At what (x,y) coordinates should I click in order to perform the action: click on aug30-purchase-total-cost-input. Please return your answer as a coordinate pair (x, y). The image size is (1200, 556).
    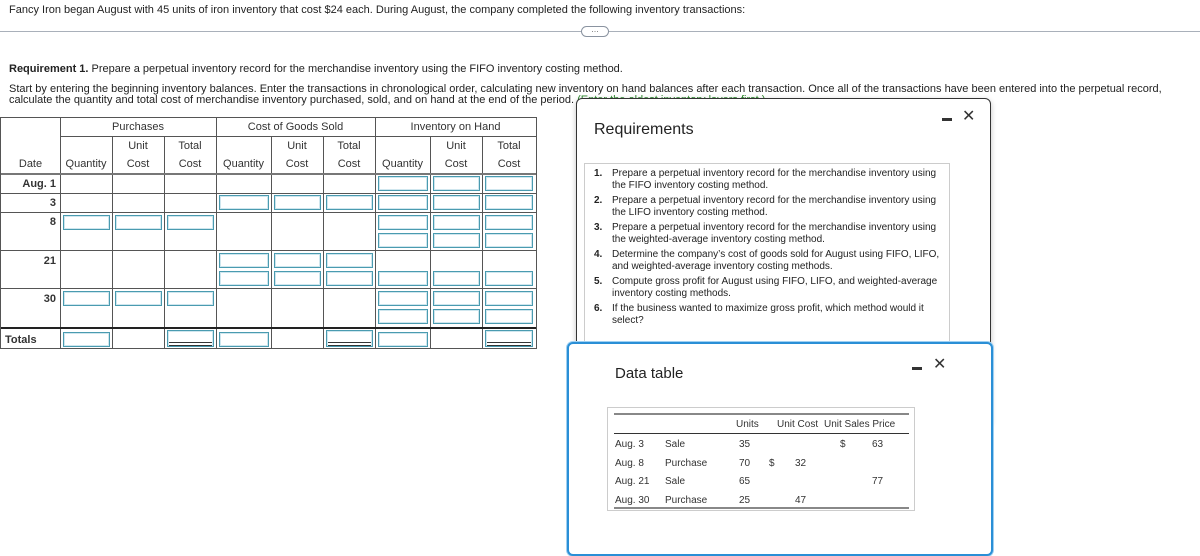
    Looking at the image, I should click on (190, 298).